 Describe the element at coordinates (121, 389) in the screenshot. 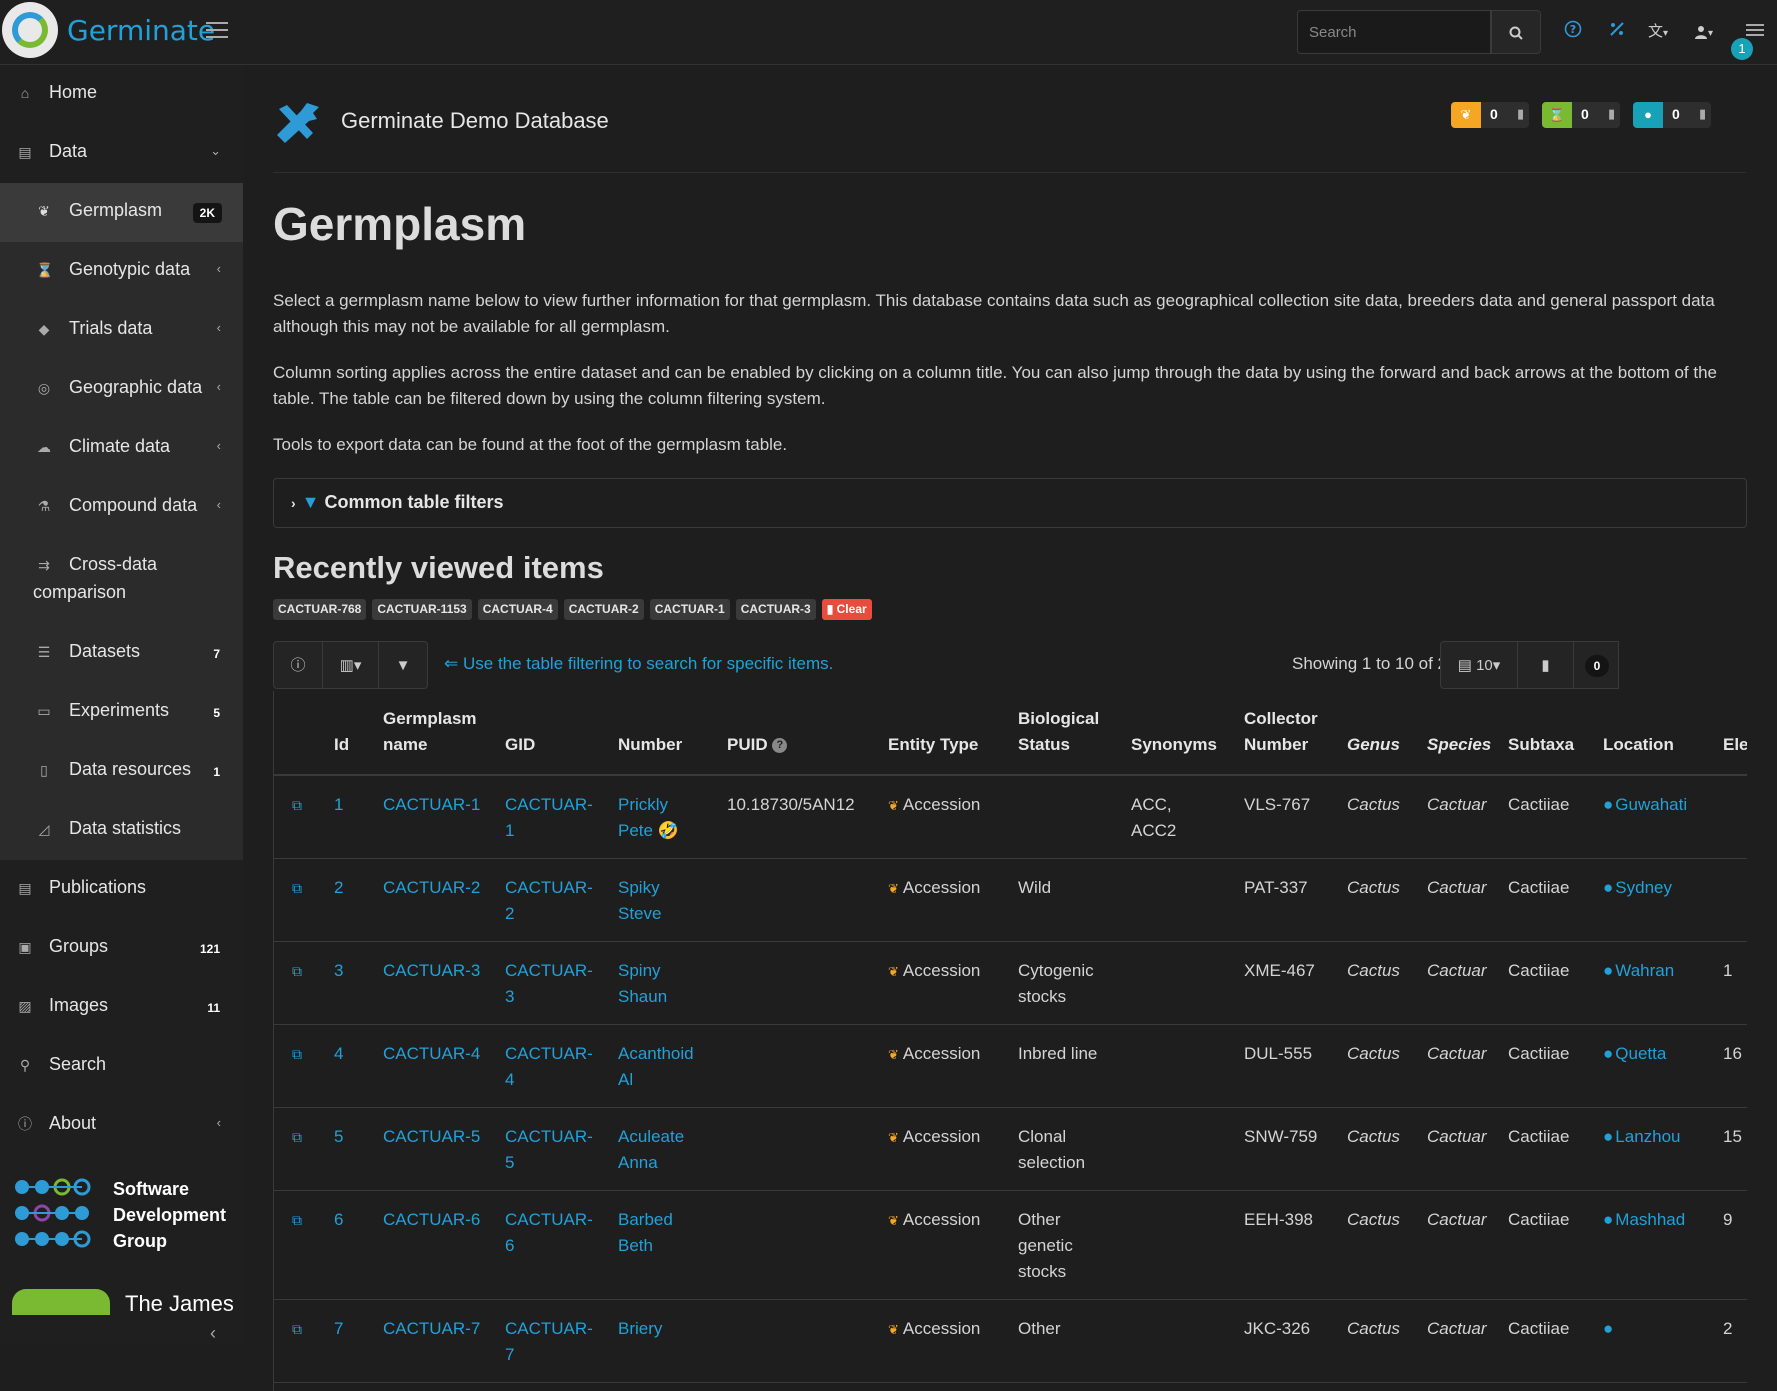

I see `sidebar-item-geographic: ◎ Geographic data ‹` at that location.